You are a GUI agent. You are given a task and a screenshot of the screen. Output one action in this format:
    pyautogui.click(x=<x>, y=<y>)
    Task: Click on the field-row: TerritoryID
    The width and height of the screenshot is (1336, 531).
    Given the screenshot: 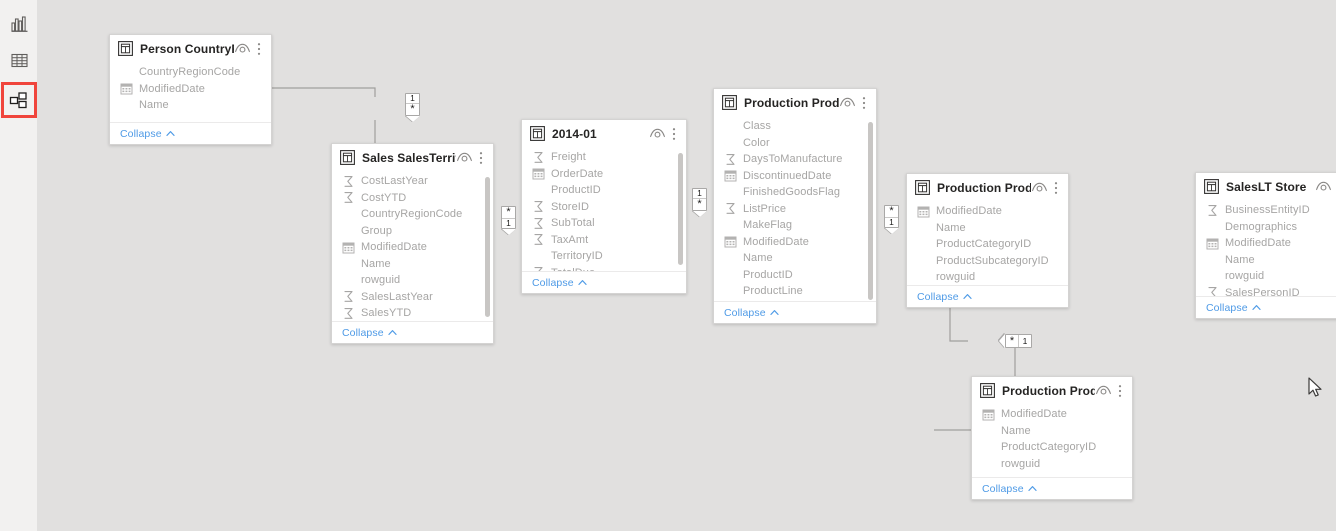 What is the action you would take?
    pyautogui.click(x=604, y=256)
    